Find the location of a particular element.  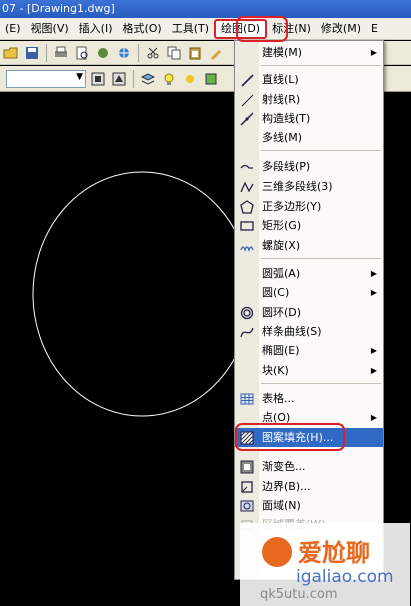

workspace-combo: ▼ is located at coordinates (46, 78).